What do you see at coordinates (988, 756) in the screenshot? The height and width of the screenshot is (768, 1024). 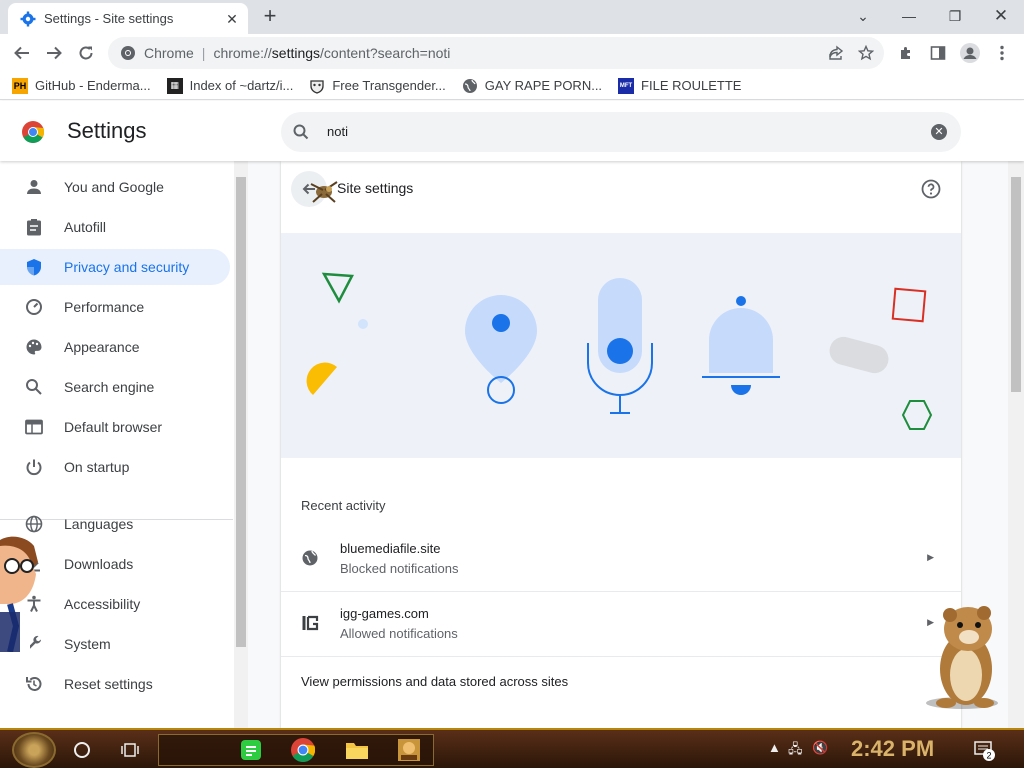 I see `svg-text: 2` at bounding box center [988, 756].